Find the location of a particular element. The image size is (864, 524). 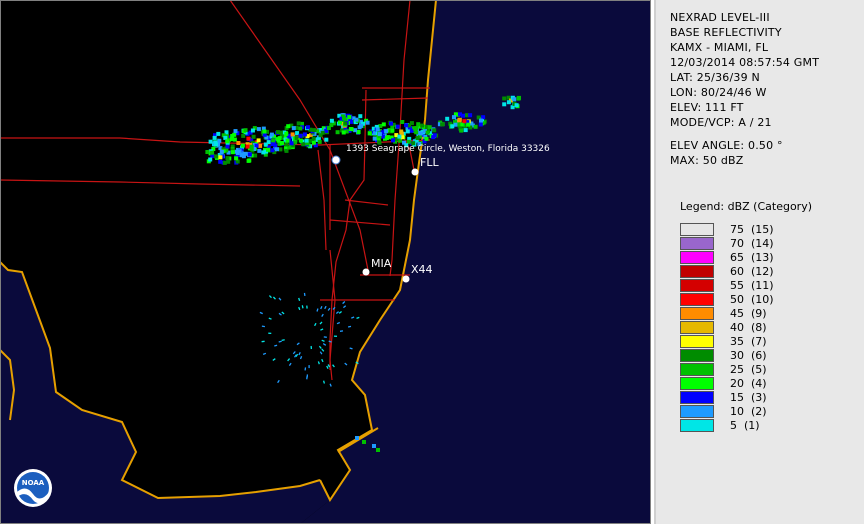

legend-row: 5 (1) is located at coordinates (760, 426).